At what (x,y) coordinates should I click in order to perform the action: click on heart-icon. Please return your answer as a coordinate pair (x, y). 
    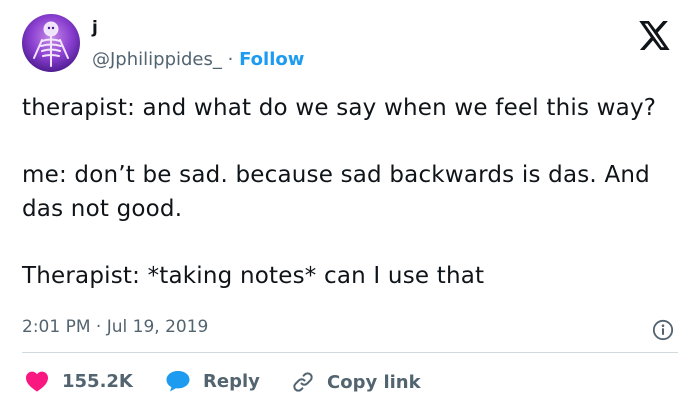
    Looking at the image, I should click on (37, 381).